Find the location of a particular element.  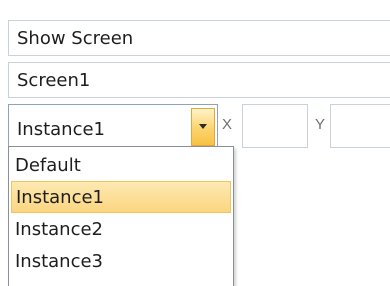

instance-value: Instance1 is located at coordinates (61, 129).